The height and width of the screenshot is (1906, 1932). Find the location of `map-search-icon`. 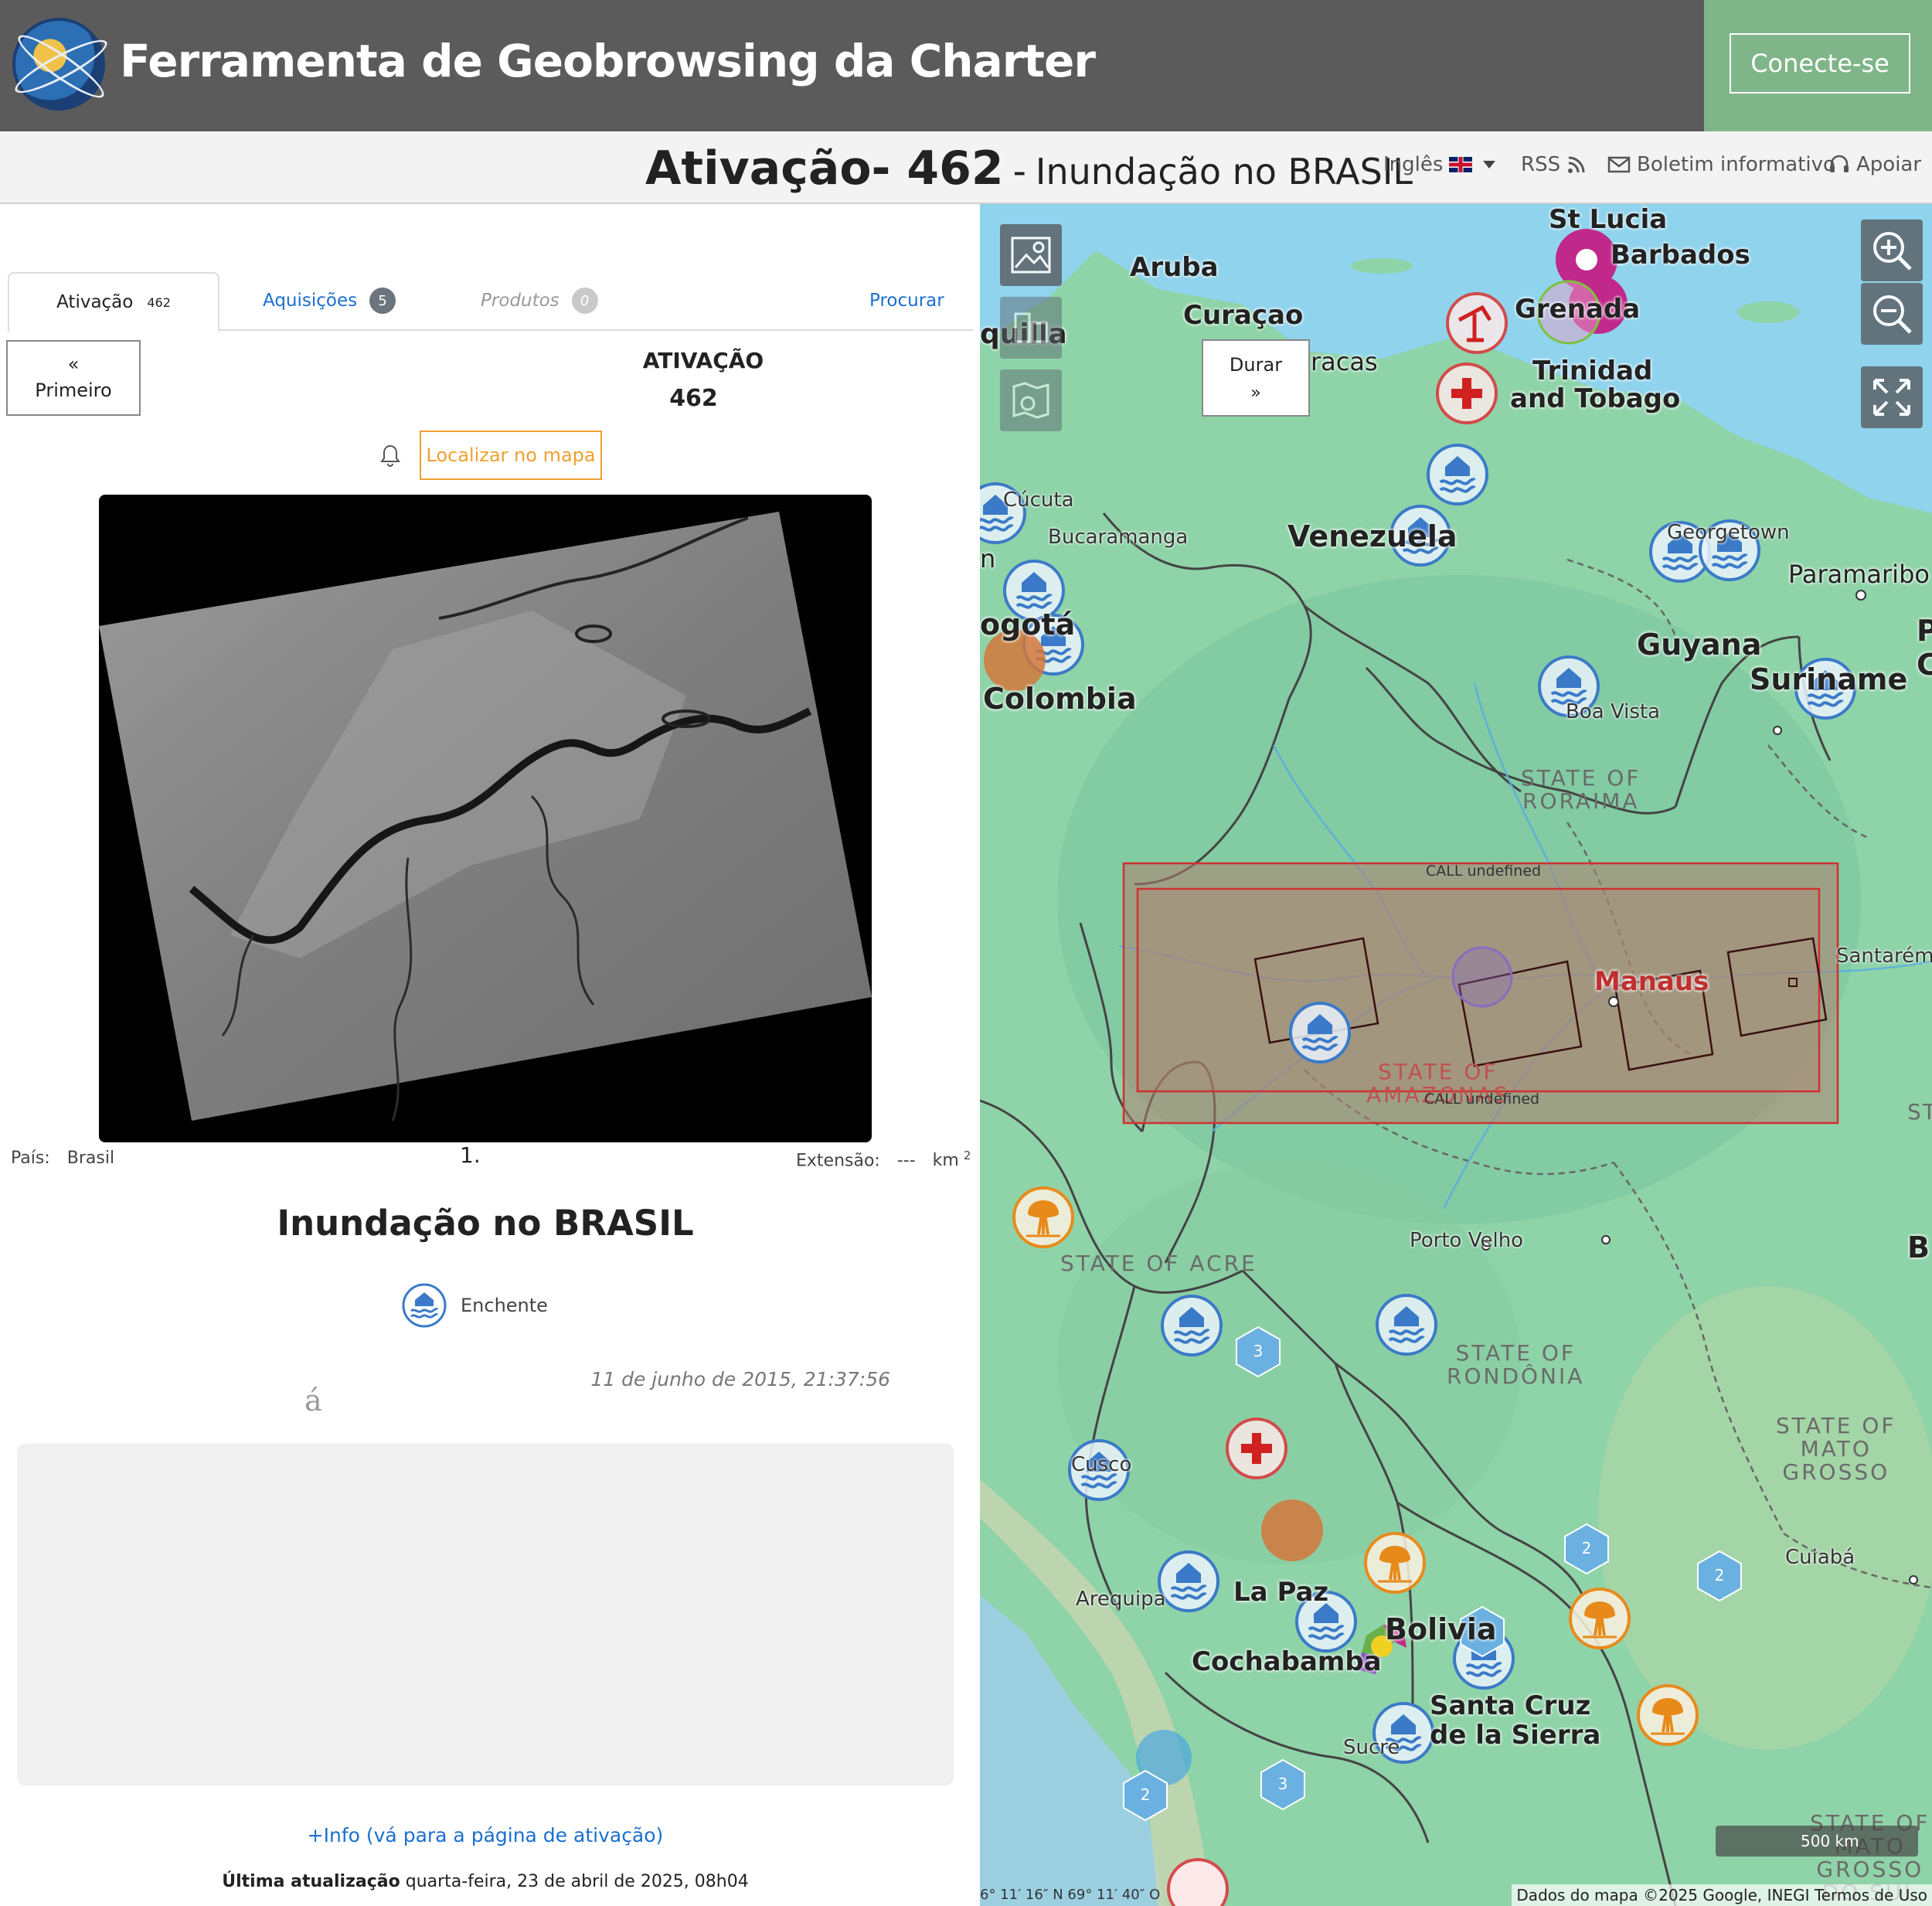

map-search-icon is located at coordinates (1030, 401).